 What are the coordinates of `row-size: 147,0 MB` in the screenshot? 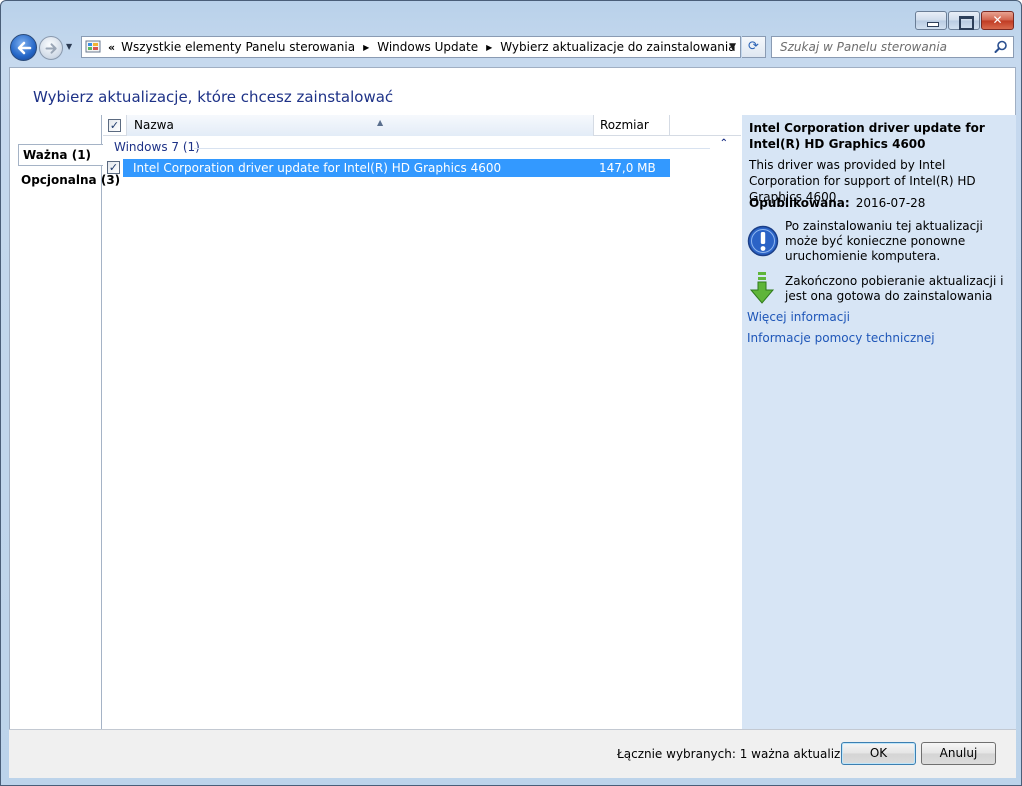 It's located at (627, 168).